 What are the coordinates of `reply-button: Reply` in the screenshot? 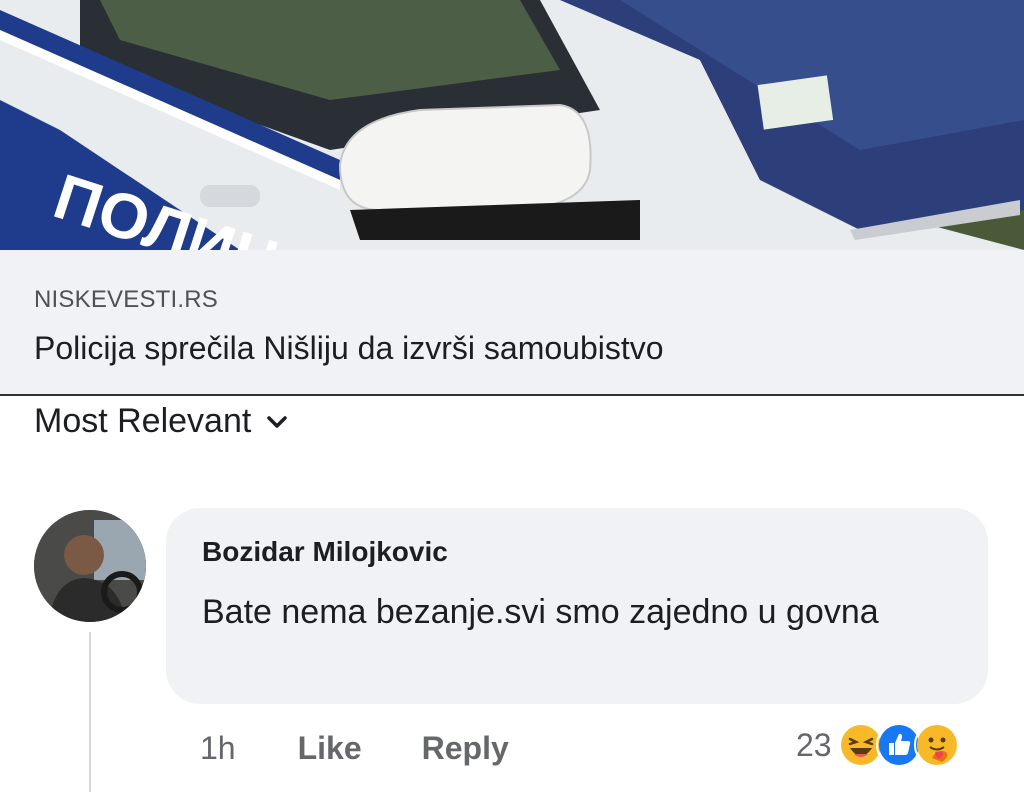 It's located at (465, 748).